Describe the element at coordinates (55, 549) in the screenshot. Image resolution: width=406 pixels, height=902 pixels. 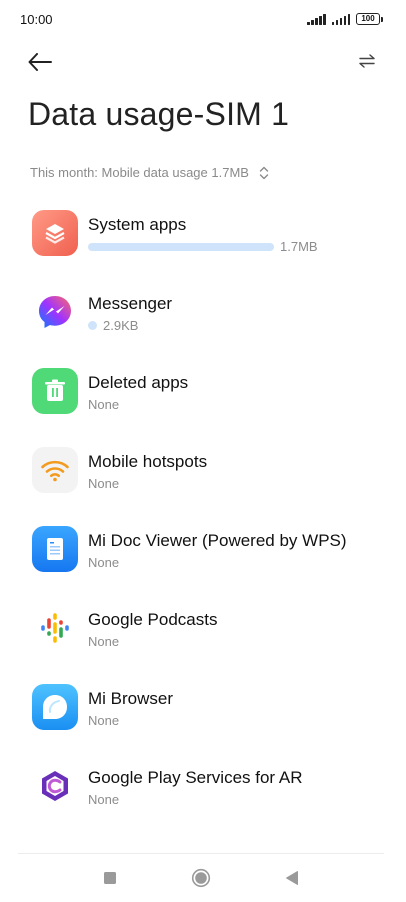
I see `doc-viewer-icon` at that location.